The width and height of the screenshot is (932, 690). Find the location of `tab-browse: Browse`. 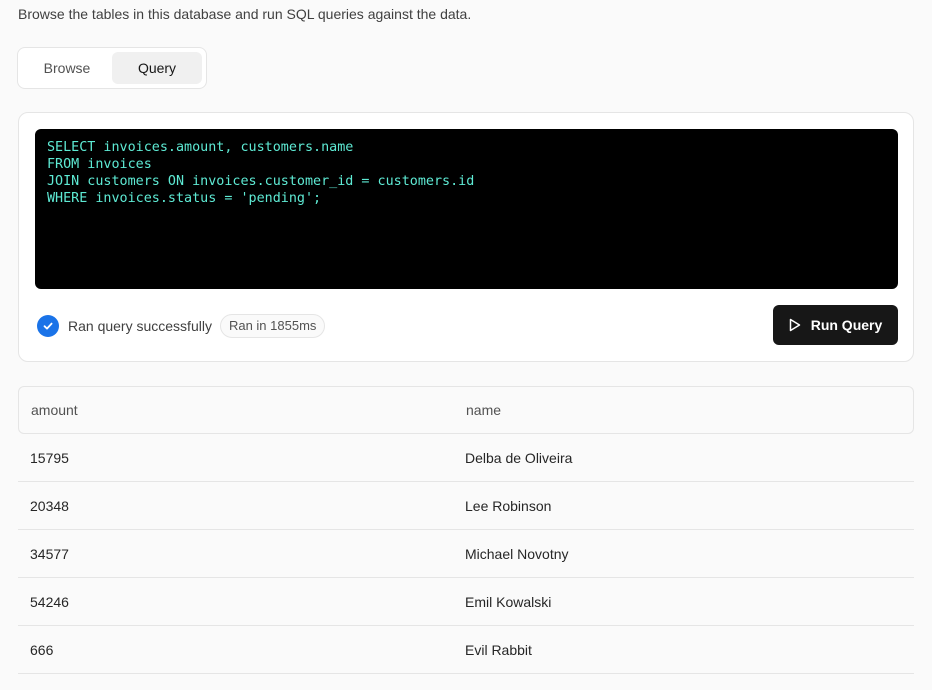

tab-browse: Browse is located at coordinates (67, 68).